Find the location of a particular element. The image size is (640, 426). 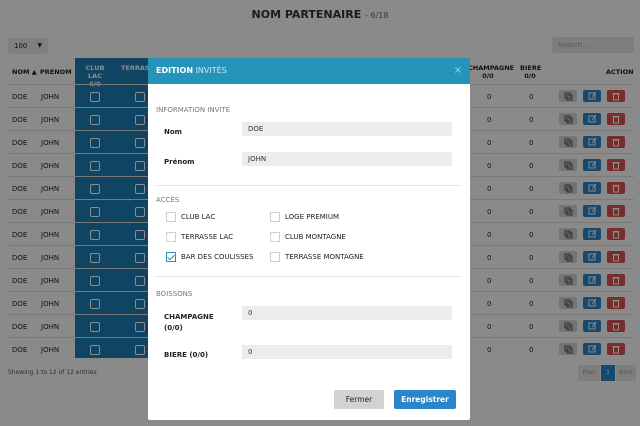

section-drinks-title: BOISSONS is located at coordinates (174, 294).